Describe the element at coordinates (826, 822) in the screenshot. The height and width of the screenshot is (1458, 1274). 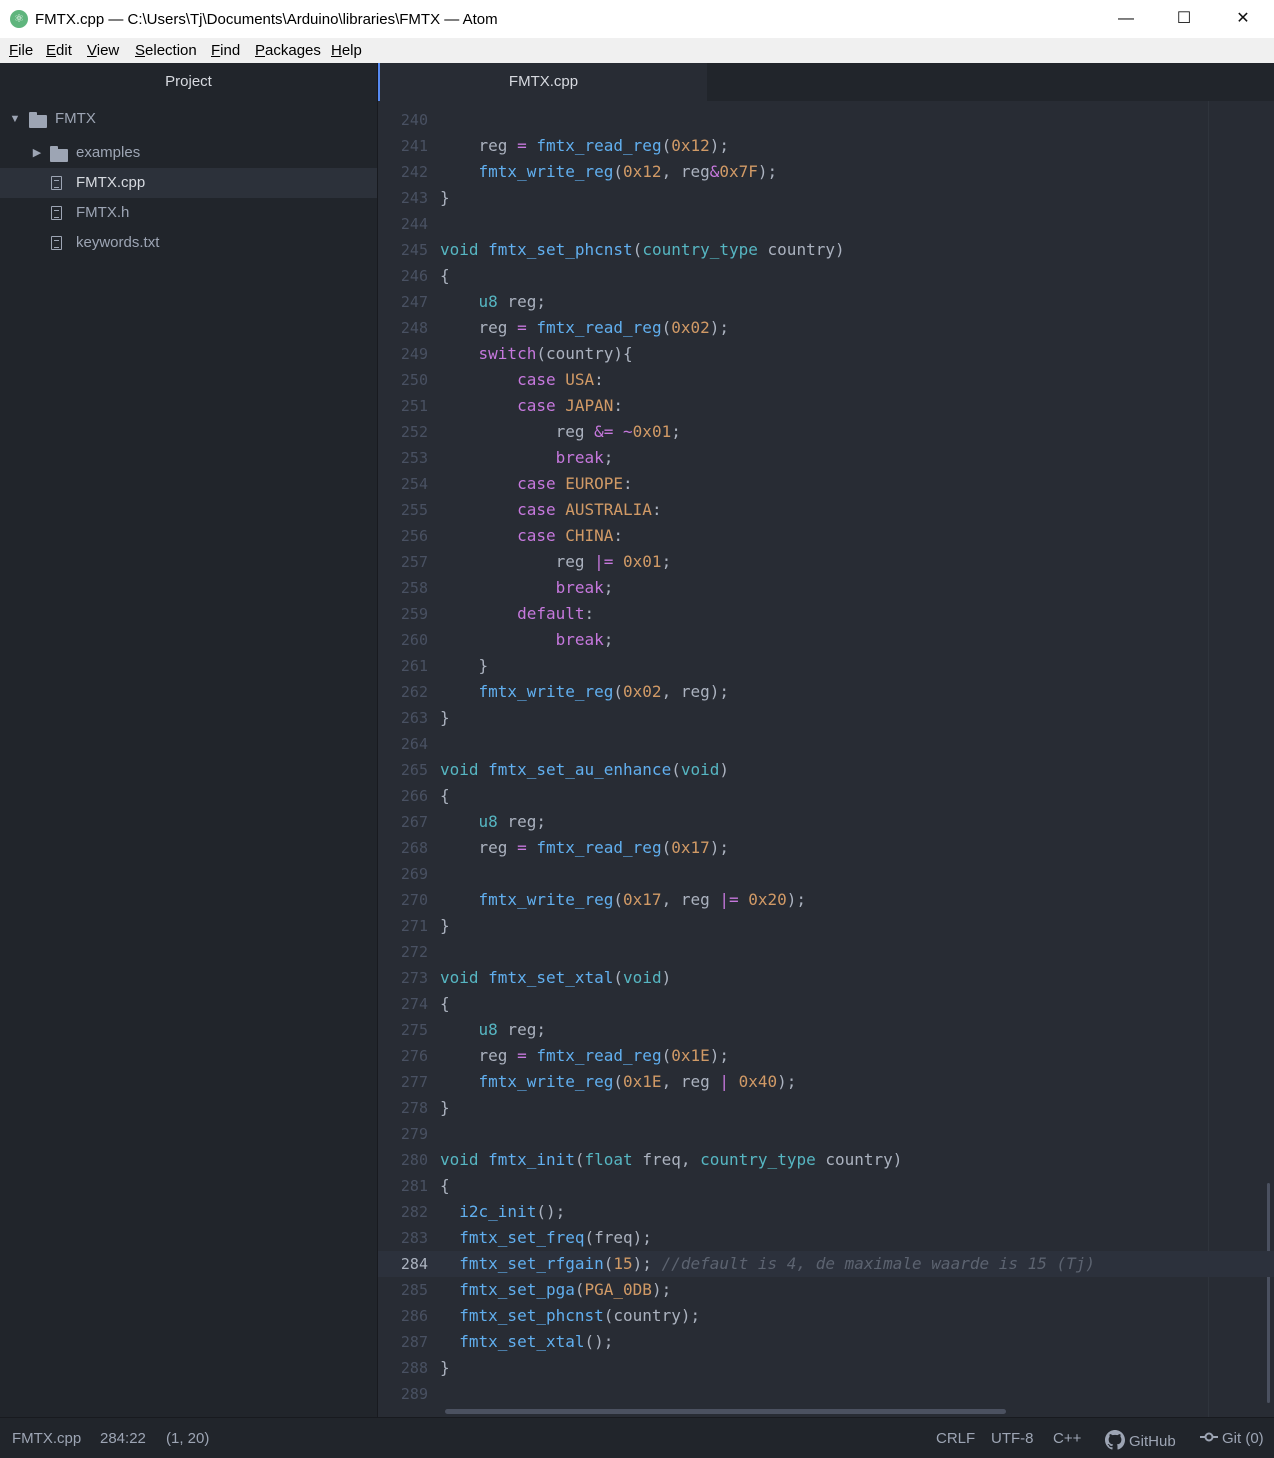
I see `code-line: 267 u8 reg;` at that location.